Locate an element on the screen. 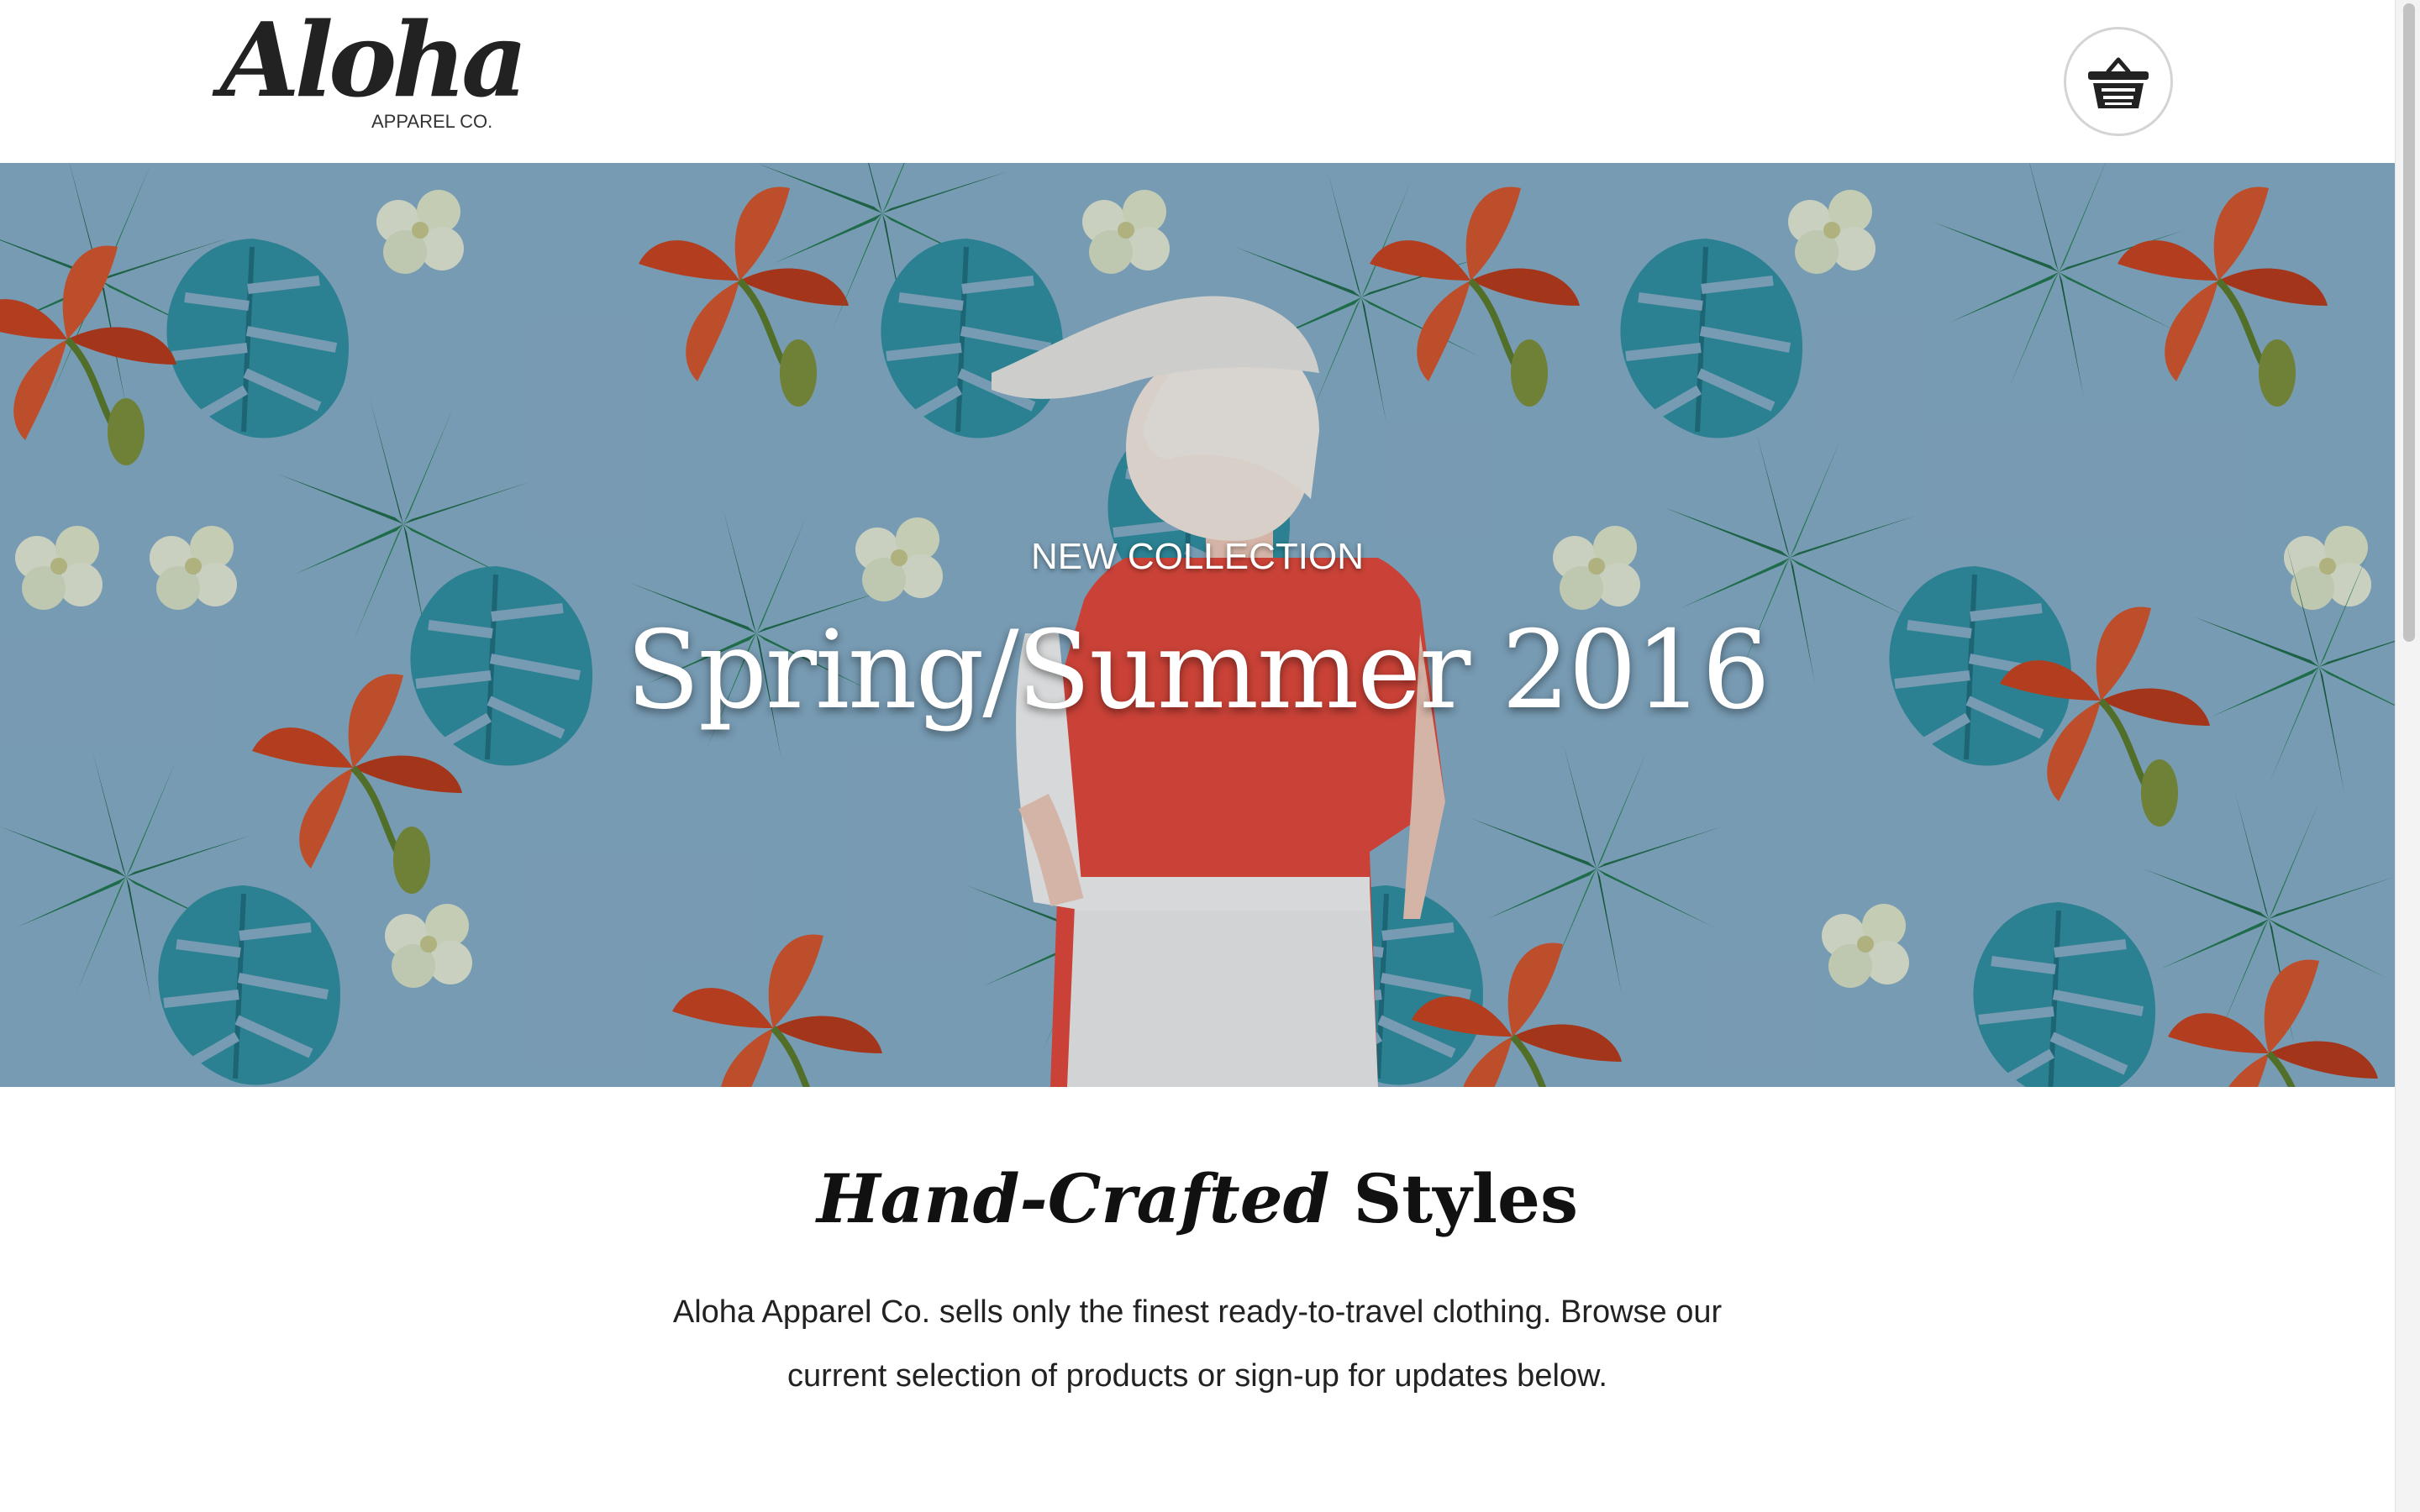  shopping-basket-icon is located at coordinates (2118, 82).